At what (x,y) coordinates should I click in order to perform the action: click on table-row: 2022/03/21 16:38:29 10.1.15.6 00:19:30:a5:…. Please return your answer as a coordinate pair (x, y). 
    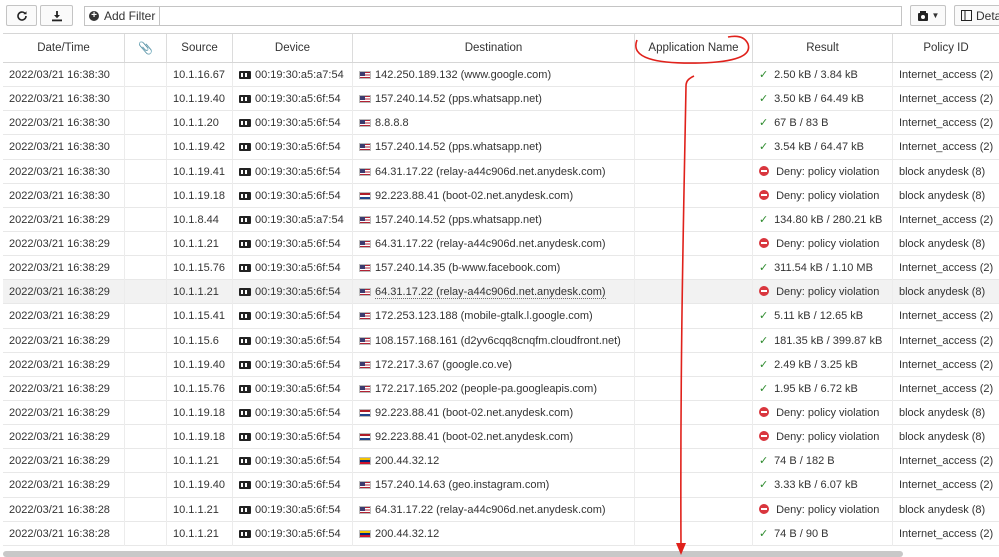
    Looking at the image, I should click on (501, 340).